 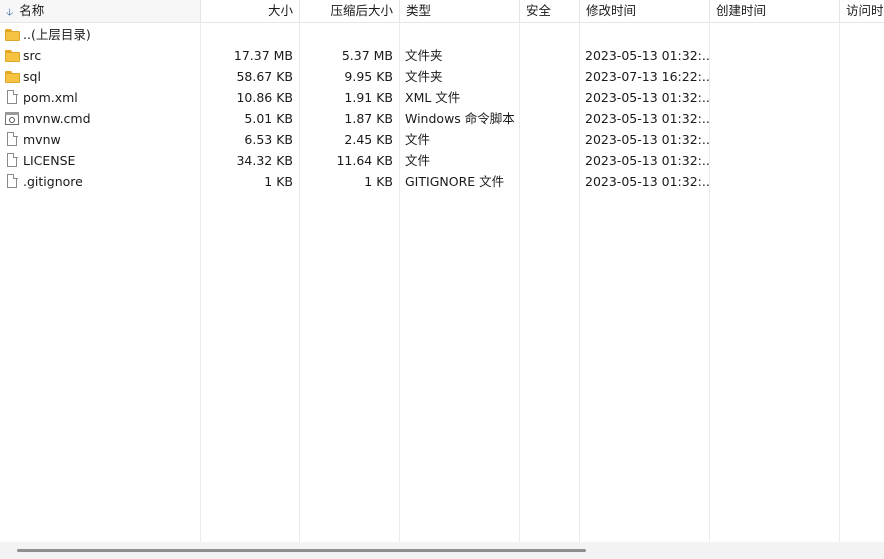 I want to click on file-name: .gitignore, so click(x=53, y=181).